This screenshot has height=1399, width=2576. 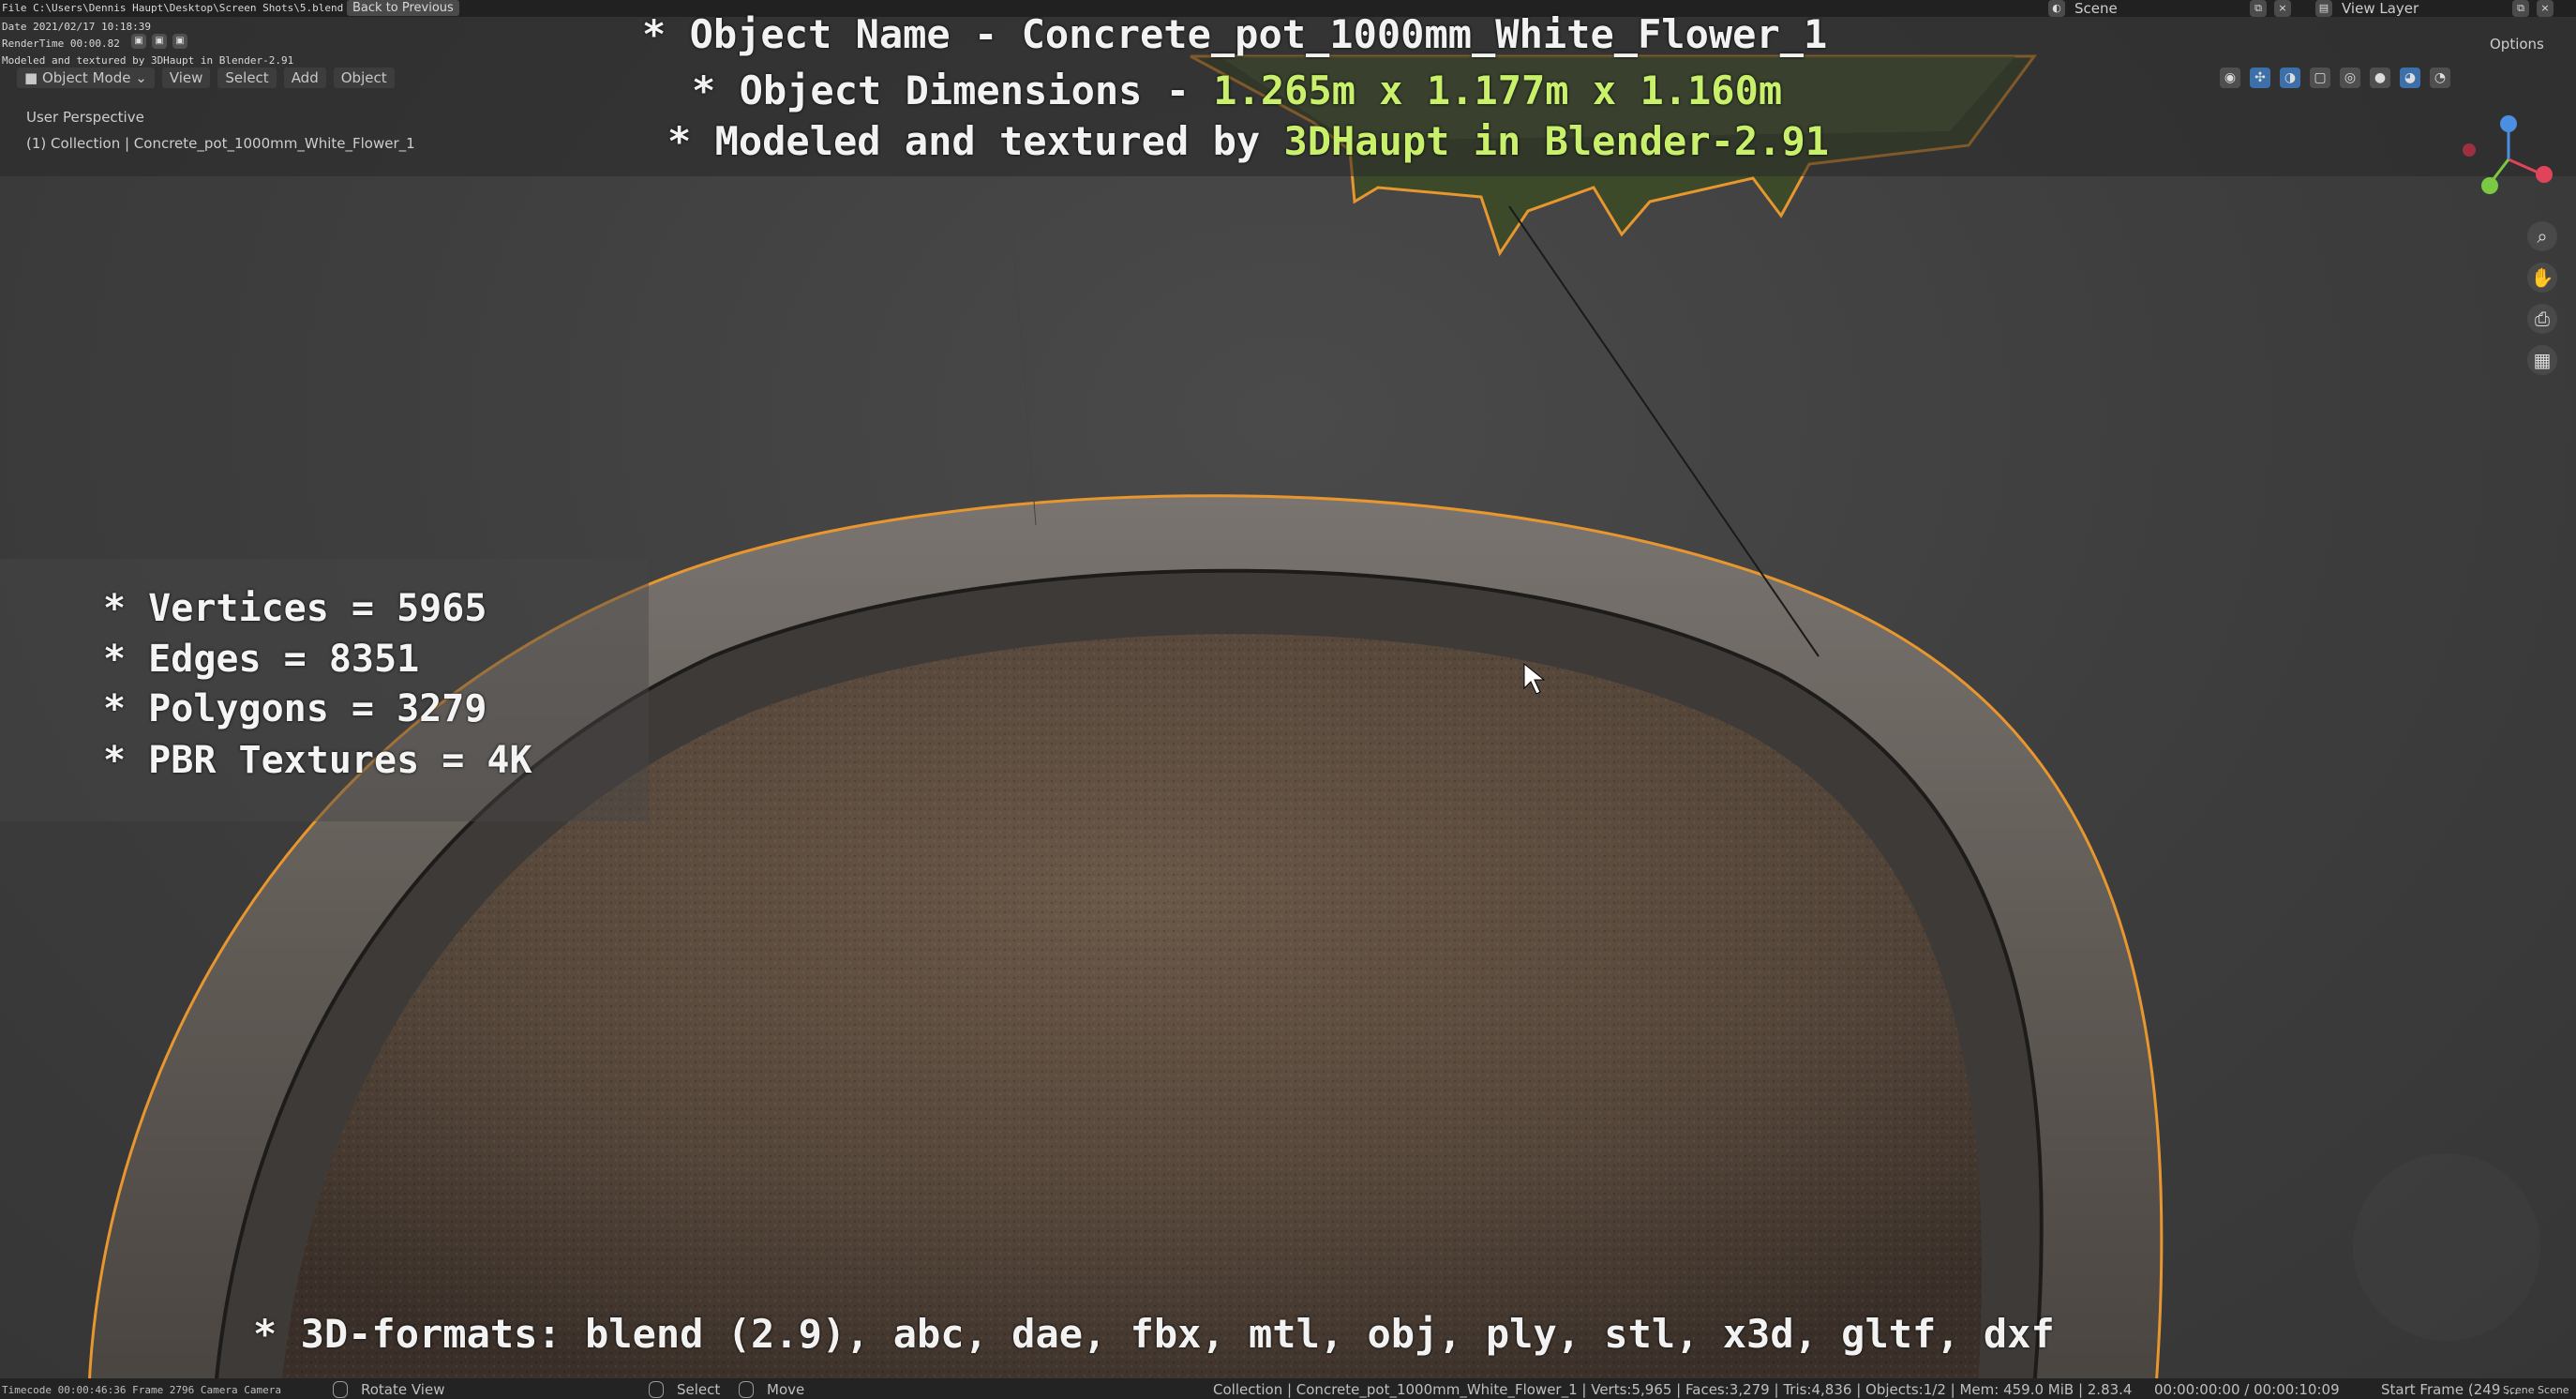 What do you see at coordinates (2517, 44) in the screenshot?
I see `options-dropdown: Options` at bounding box center [2517, 44].